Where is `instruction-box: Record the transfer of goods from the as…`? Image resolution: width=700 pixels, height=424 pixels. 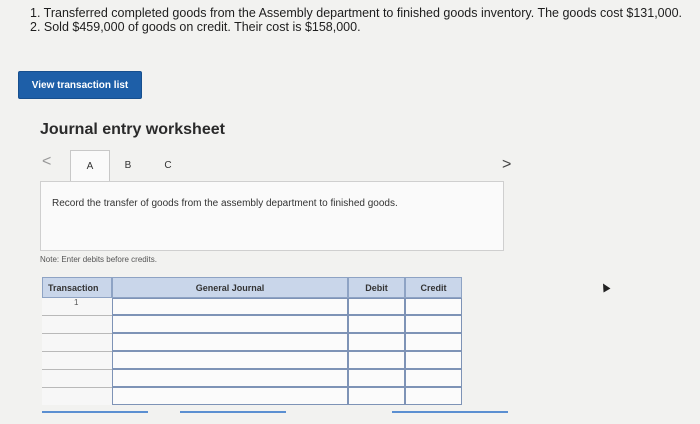
instruction-box: Record the transfer of goods from the as… is located at coordinates (272, 216).